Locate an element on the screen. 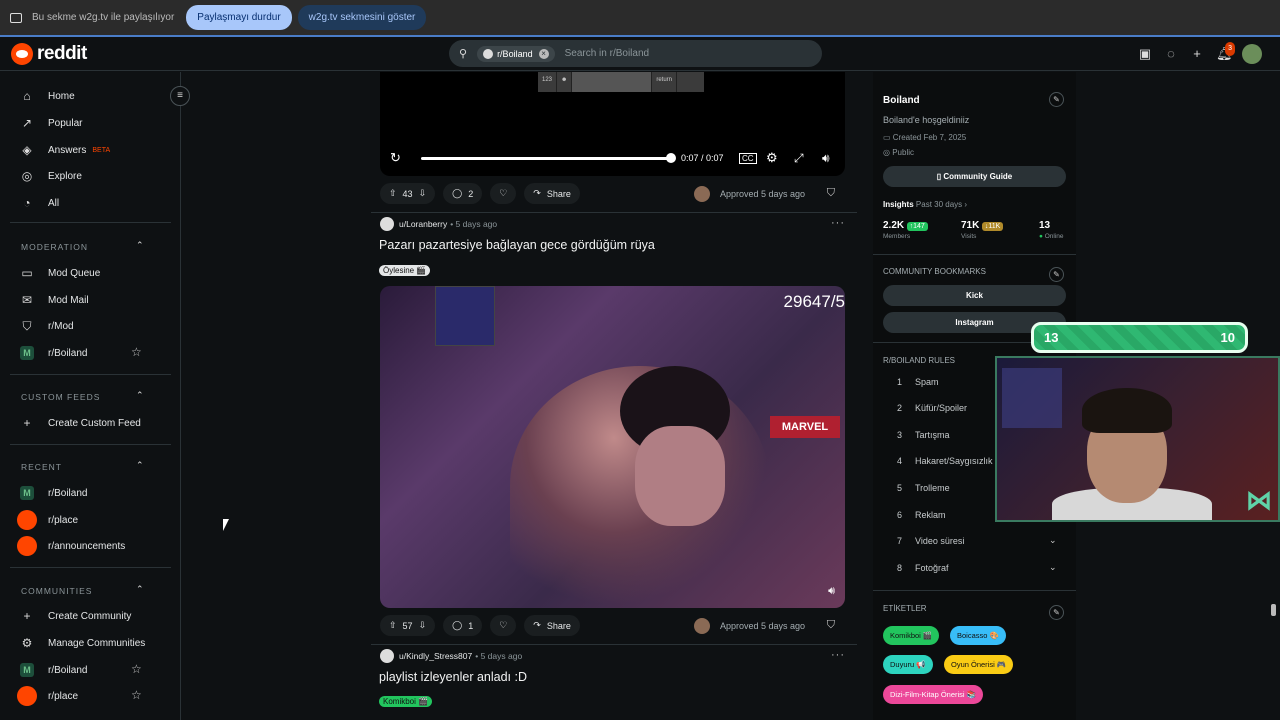 This screenshot has height=720, width=1280. clear-scope-icon: × is located at coordinates (543, 53).